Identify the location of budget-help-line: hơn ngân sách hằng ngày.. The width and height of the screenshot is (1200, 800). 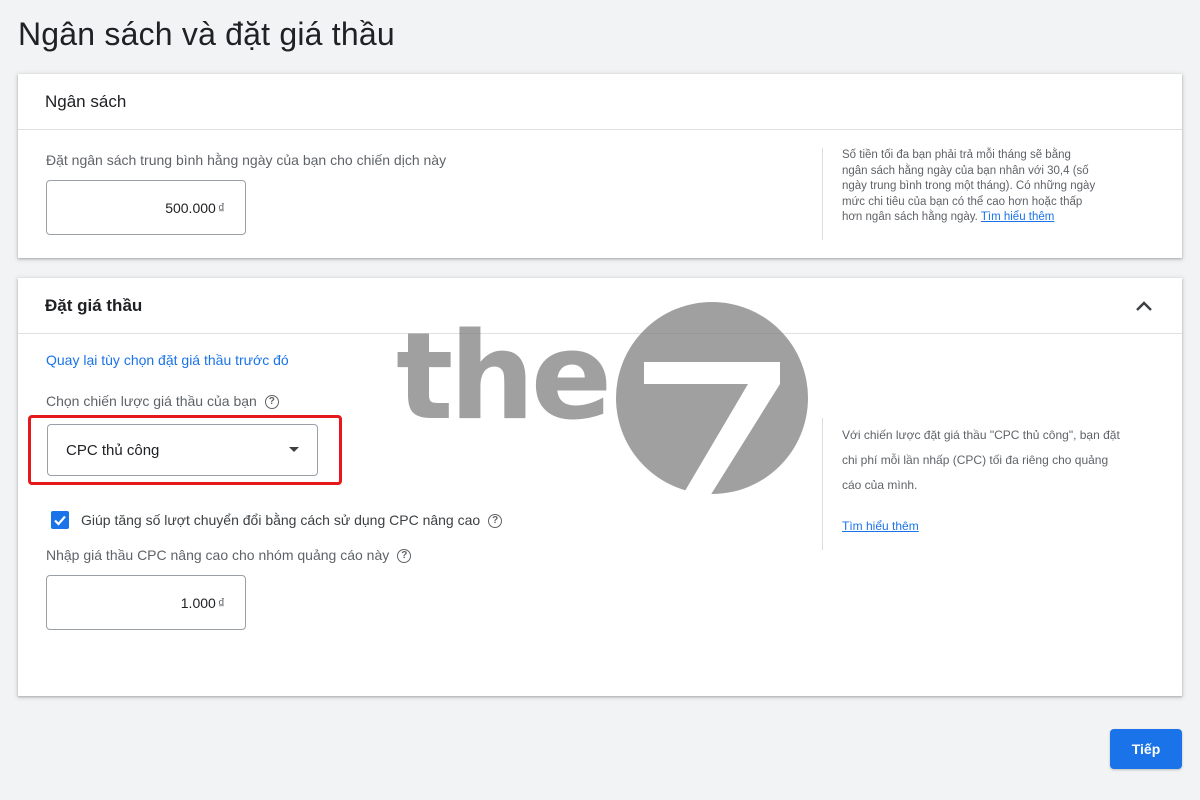
(910, 217).